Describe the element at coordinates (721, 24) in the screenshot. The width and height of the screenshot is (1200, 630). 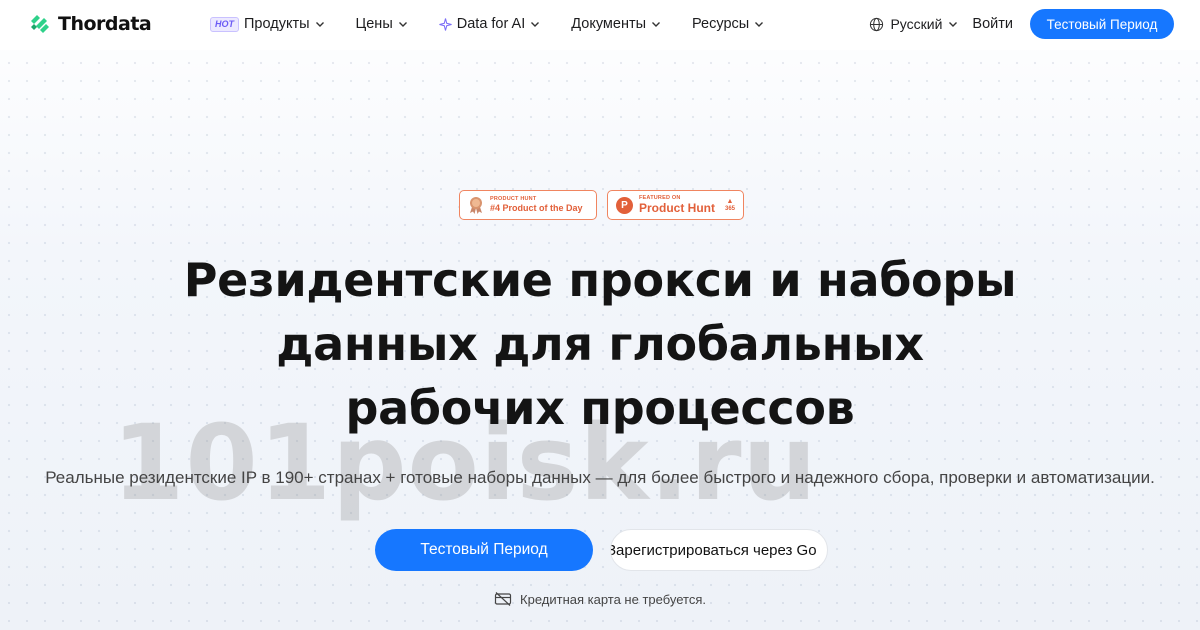
I see `nav-resources-label: Ресурсы` at that location.